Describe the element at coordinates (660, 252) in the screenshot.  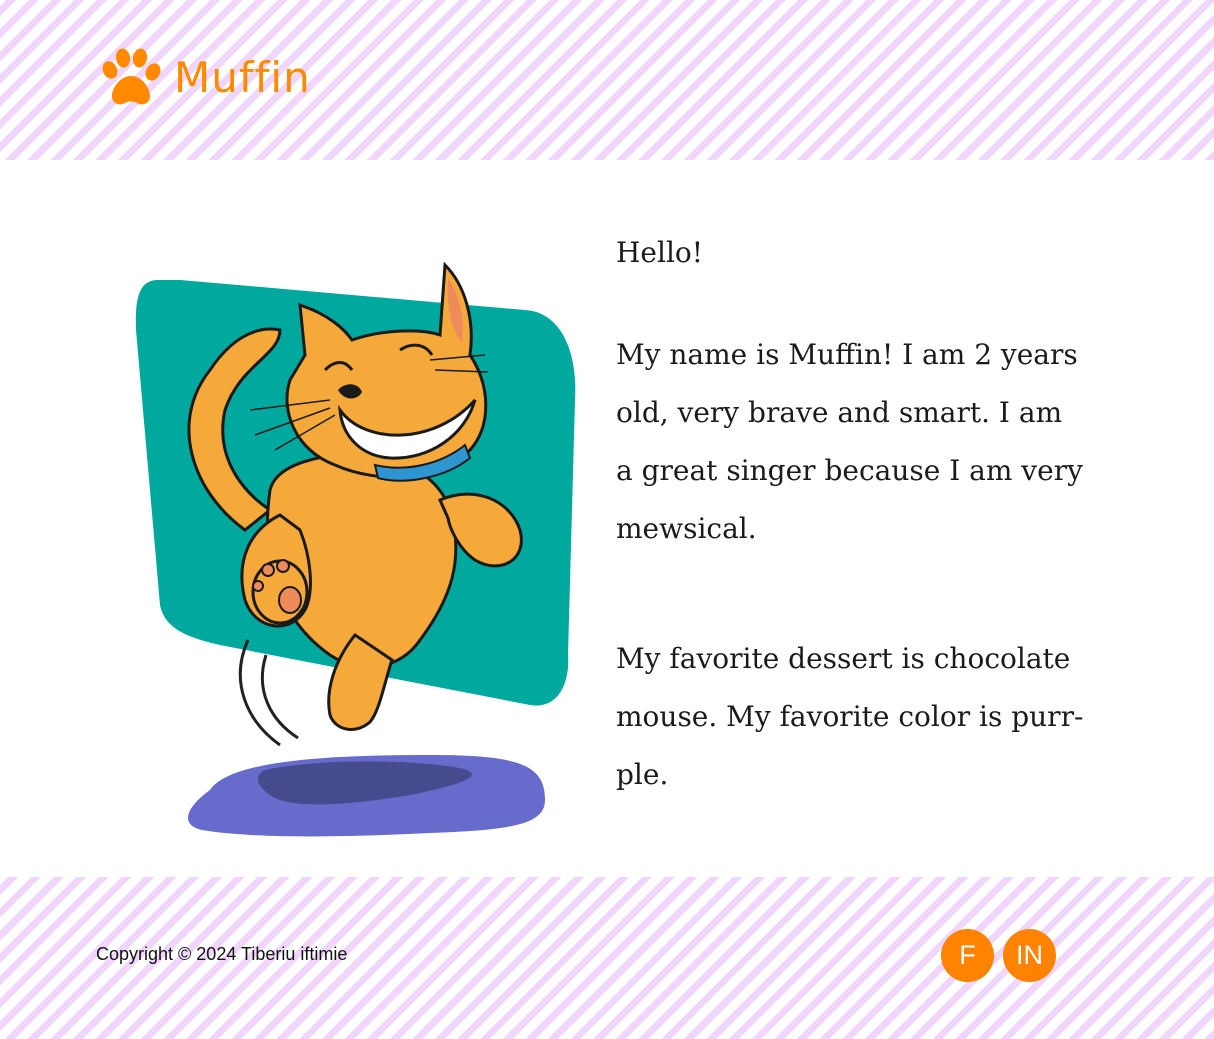
I see `greeting: Hello!` at that location.